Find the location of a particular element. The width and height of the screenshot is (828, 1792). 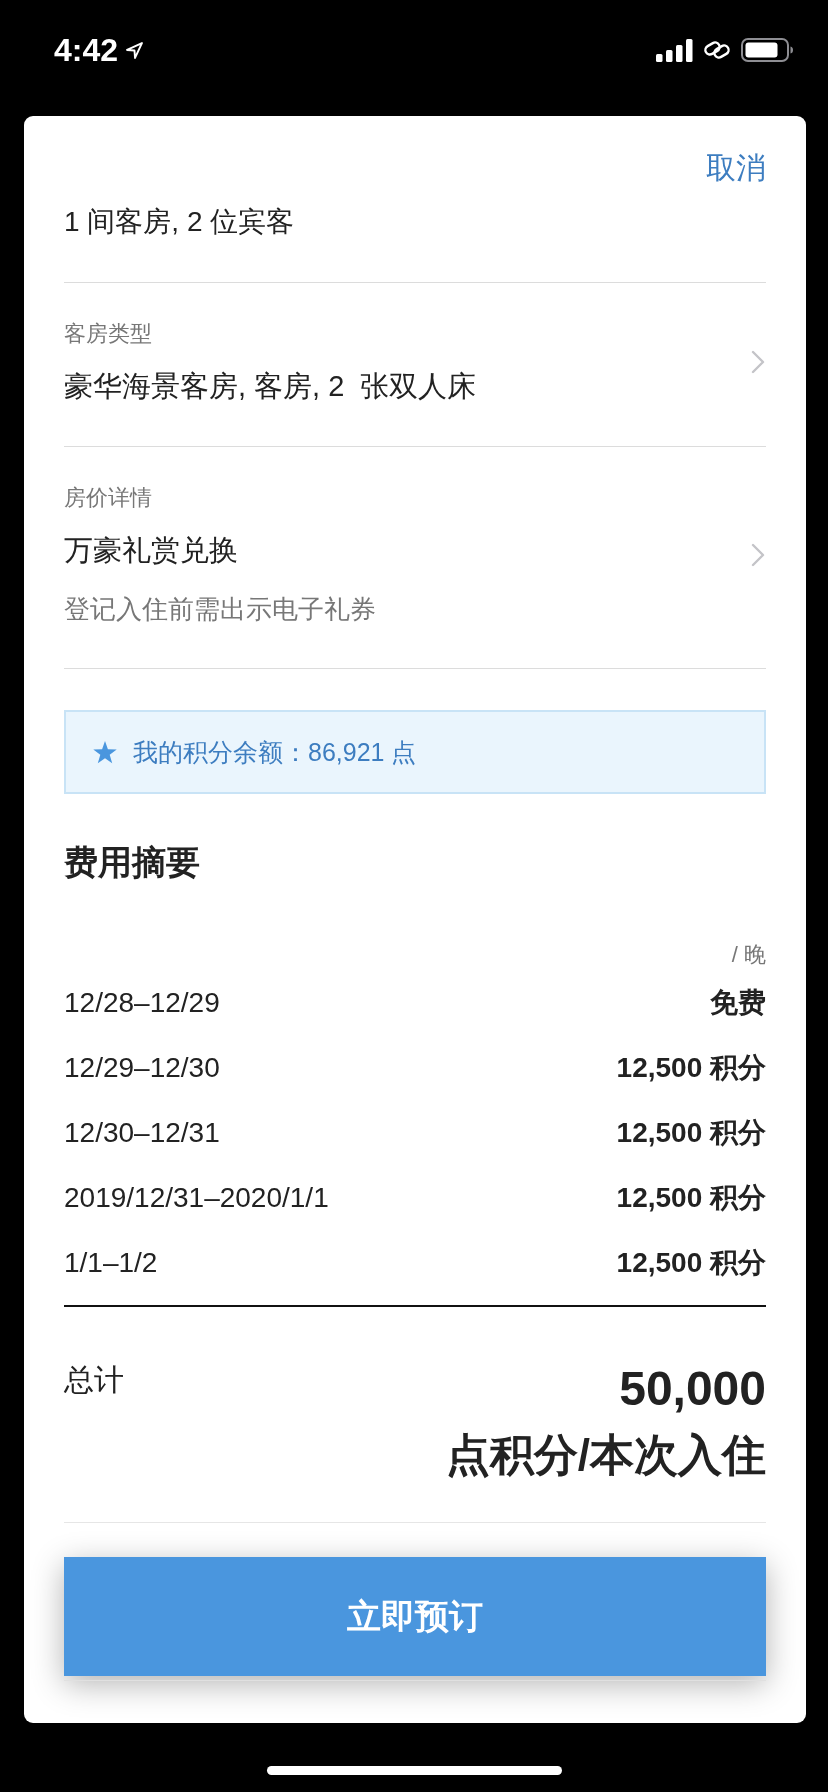

cancel-button: 取消 is located at coordinates (736, 168).